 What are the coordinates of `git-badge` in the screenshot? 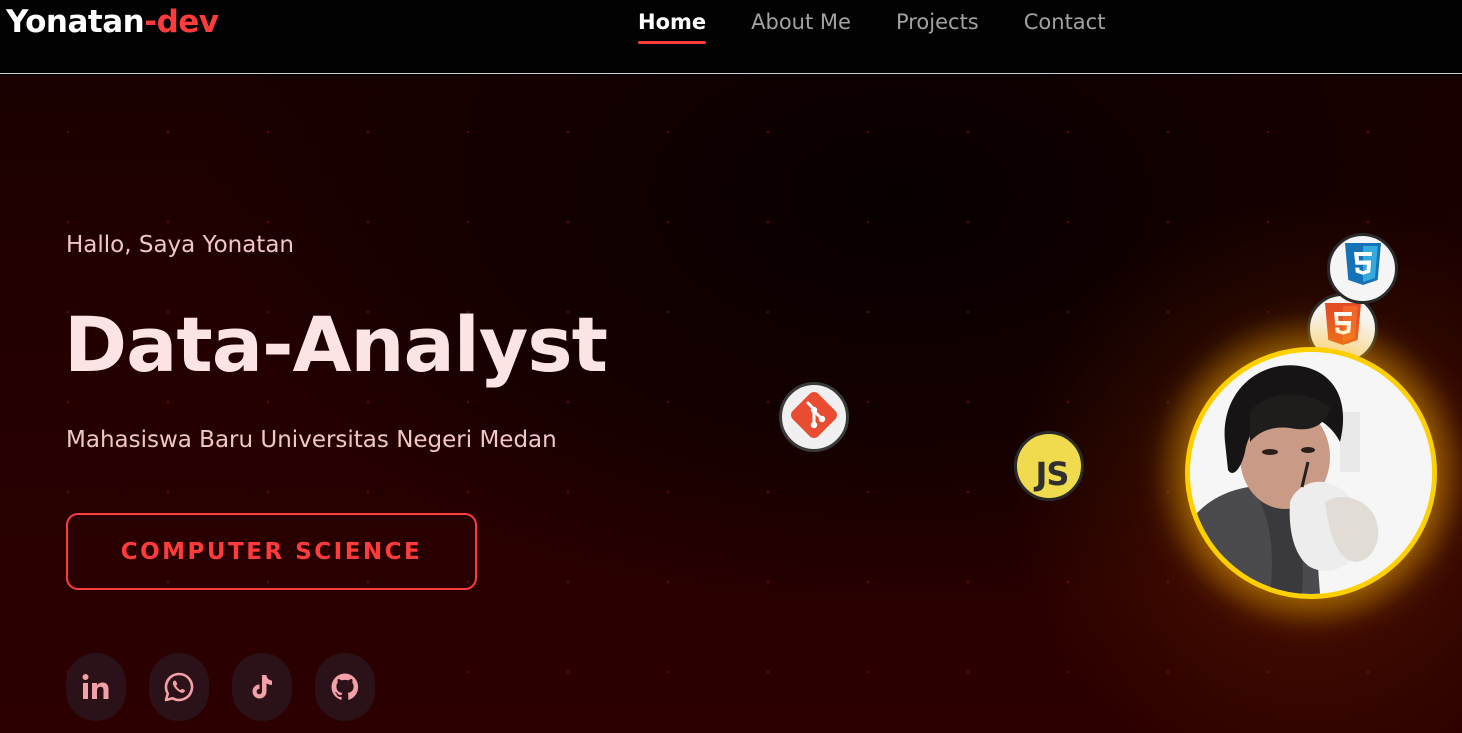 It's located at (814, 417).